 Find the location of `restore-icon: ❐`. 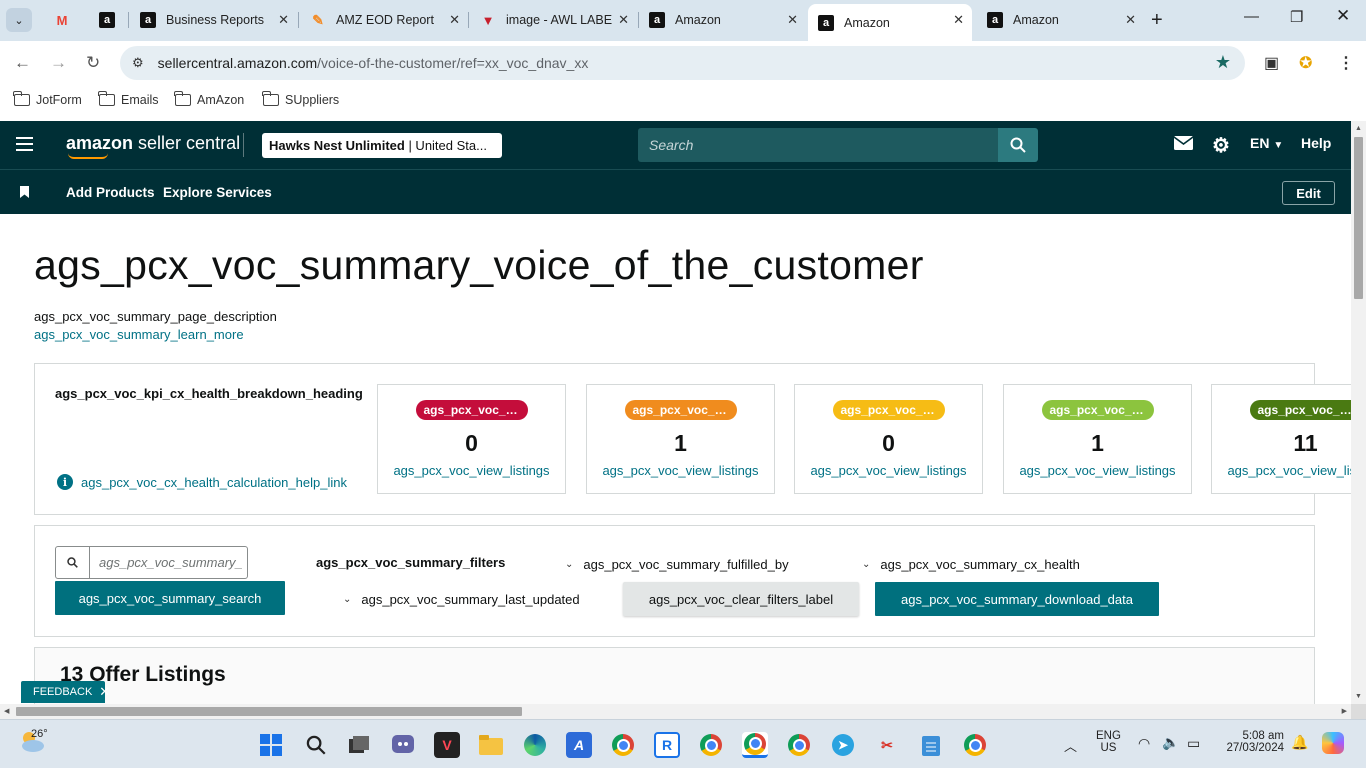

restore-icon: ❐ is located at coordinates (1296, 17).